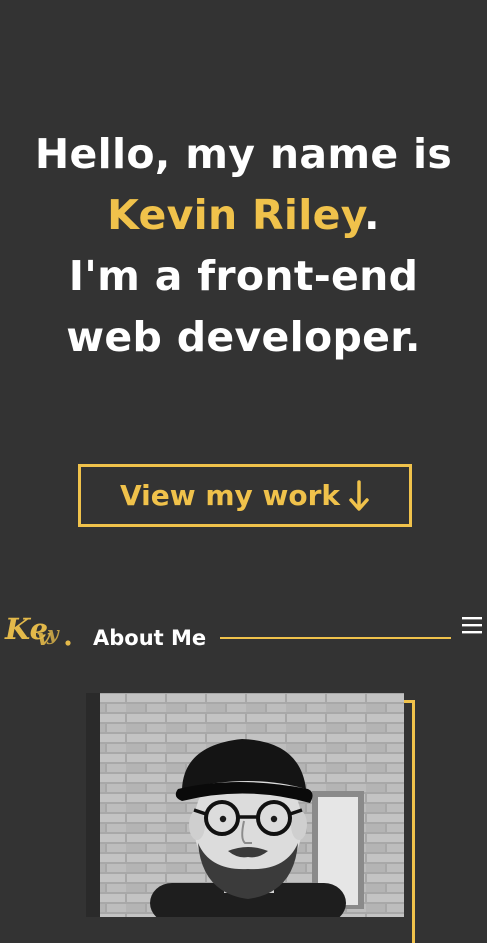  I want to click on hero-role-line-2: web developer., so click(243, 337).